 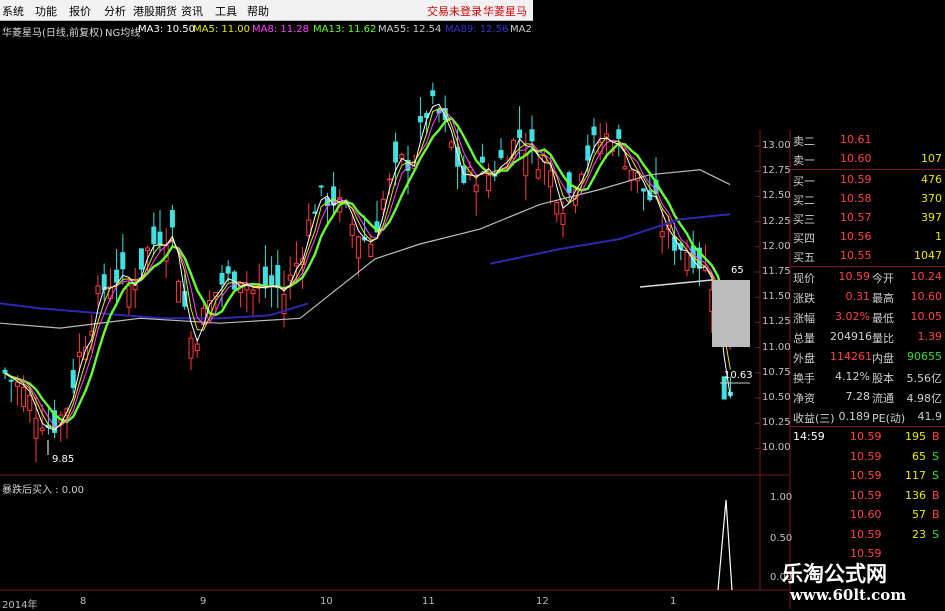 What do you see at coordinates (867, 158) in the screenshot?
I see `sell-row-1: 卖一 10.60 107` at bounding box center [867, 158].